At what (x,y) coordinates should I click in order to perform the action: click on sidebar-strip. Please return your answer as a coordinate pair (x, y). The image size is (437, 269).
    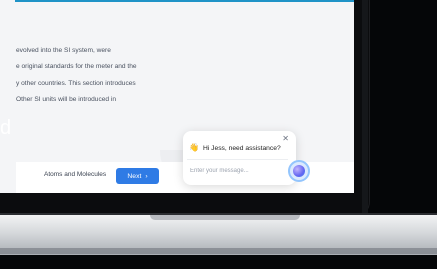
    Looking at the image, I should click on (7, 96).